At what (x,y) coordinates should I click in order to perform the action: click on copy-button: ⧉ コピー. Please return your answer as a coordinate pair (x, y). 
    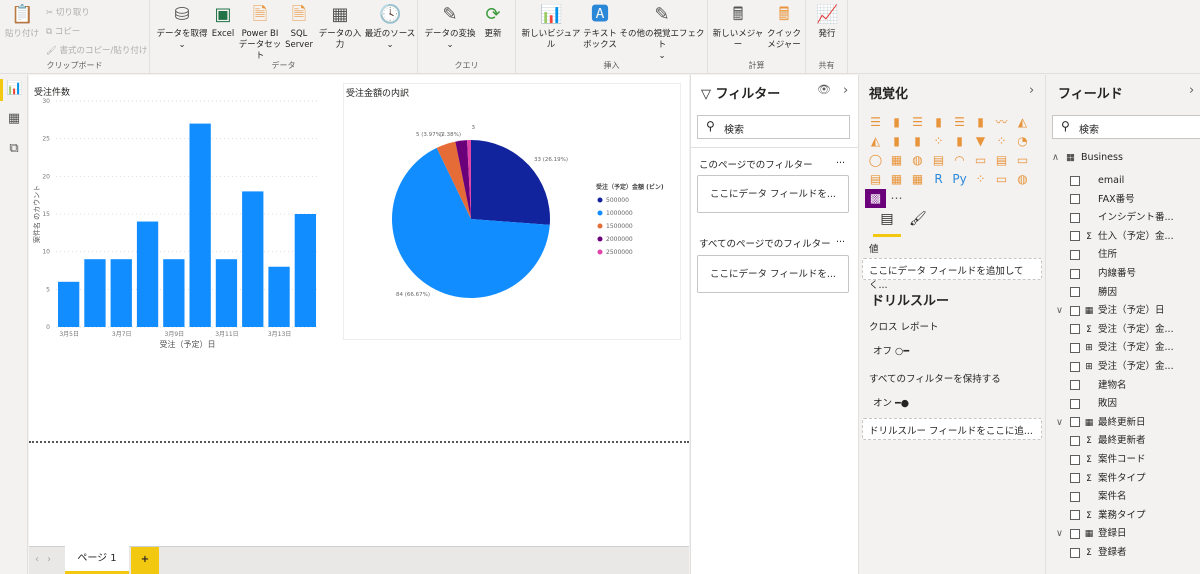
    Looking at the image, I should click on (63, 31).